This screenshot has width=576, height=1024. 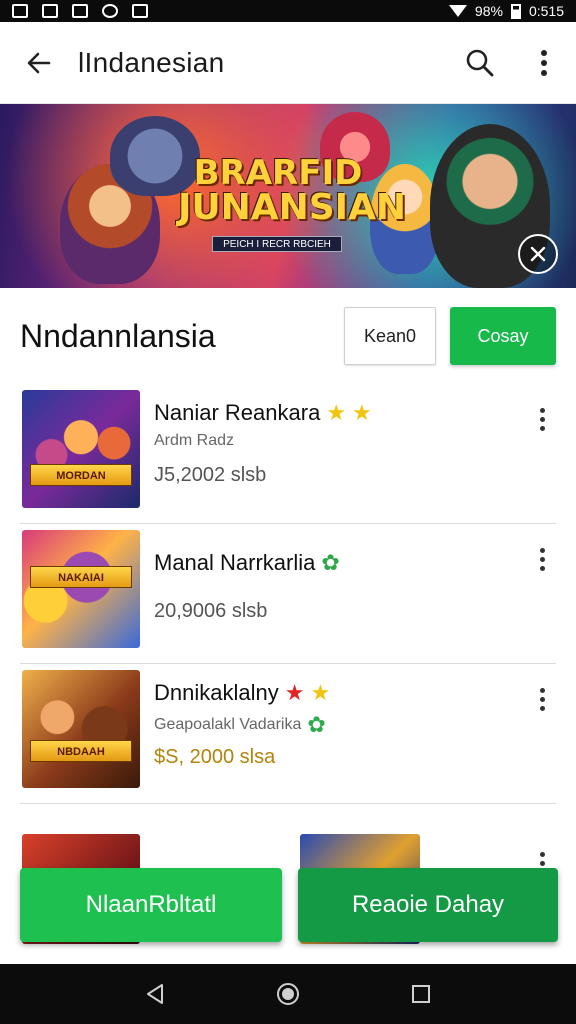 What do you see at coordinates (288, 11) in the screenshot?
I see `status-bar: 98% 0:515` at bounding box center [288, 11].